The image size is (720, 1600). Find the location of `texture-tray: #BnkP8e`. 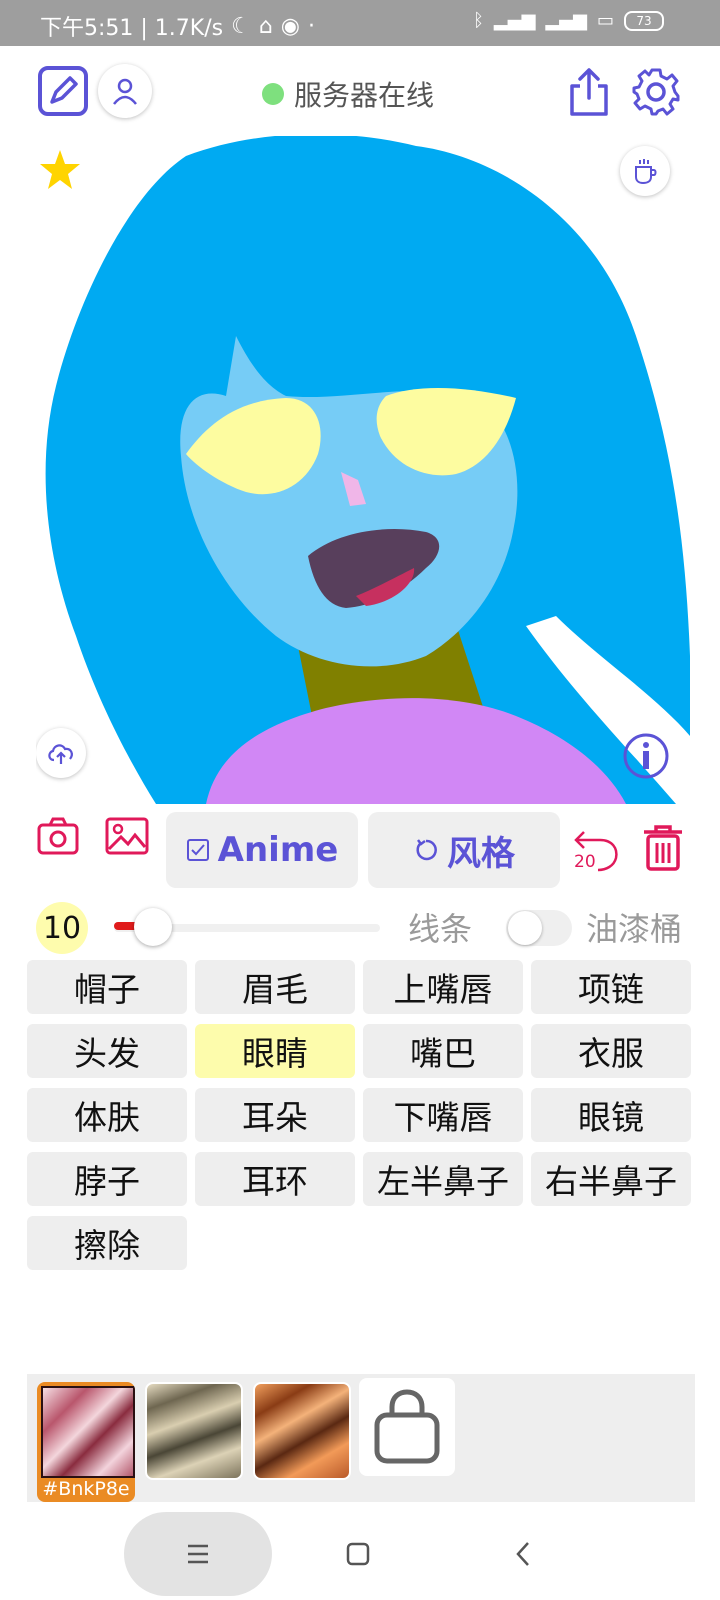

texture-tray: #BnkP8e is located at coordinates (361, 1438).